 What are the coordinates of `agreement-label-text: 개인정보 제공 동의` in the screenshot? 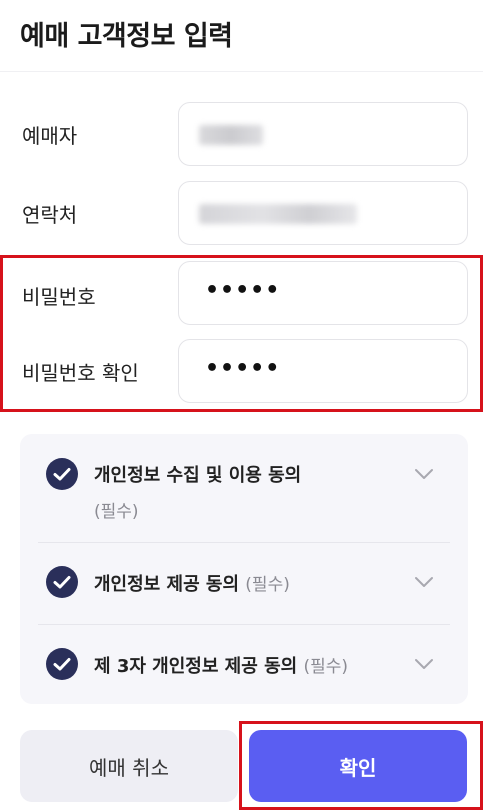 It's located at (167, 584).